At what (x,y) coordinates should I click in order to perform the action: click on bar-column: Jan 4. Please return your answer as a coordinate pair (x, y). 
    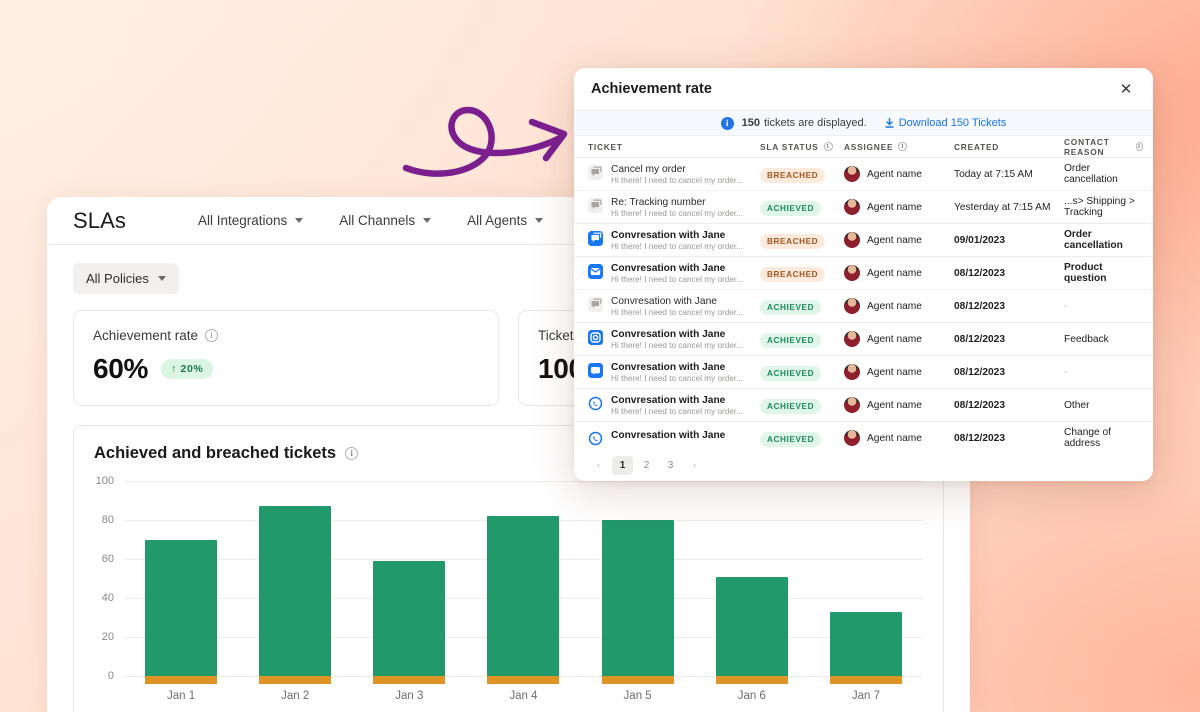
    Looking at the image, I should click on (523, 591).